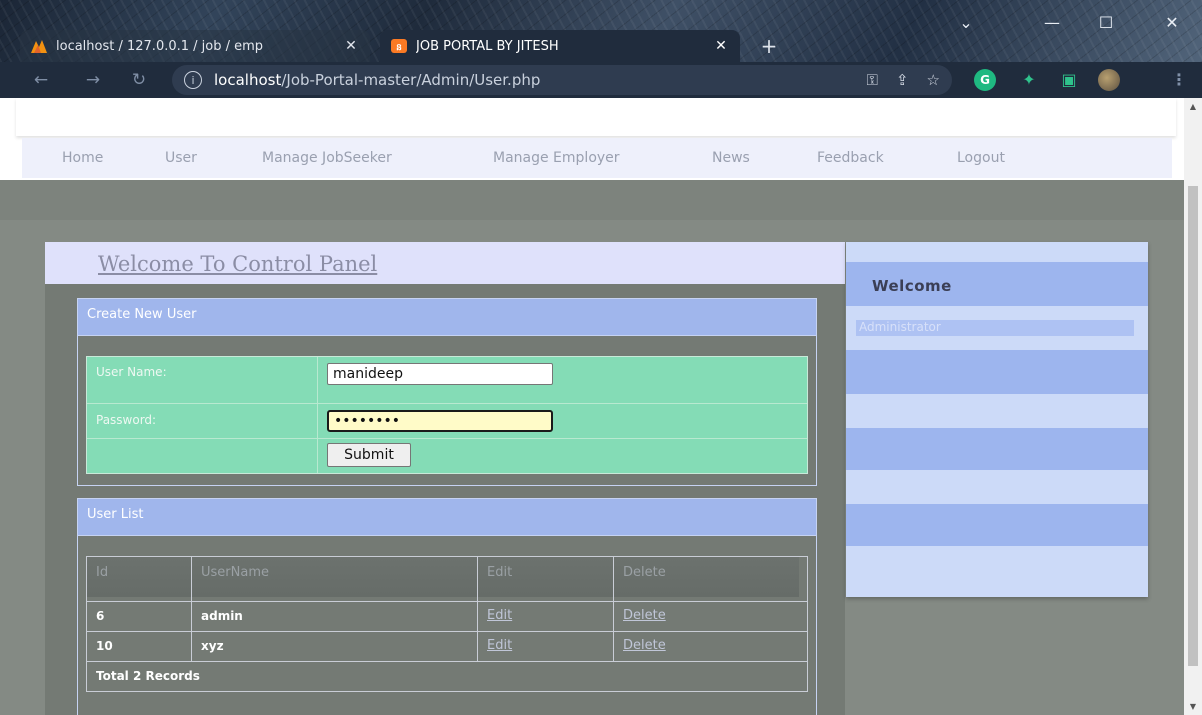  What do you see at coordinates (369, 455) in the screenshot?
I see `submit-button: Submit` at bounding box center [369, 455].